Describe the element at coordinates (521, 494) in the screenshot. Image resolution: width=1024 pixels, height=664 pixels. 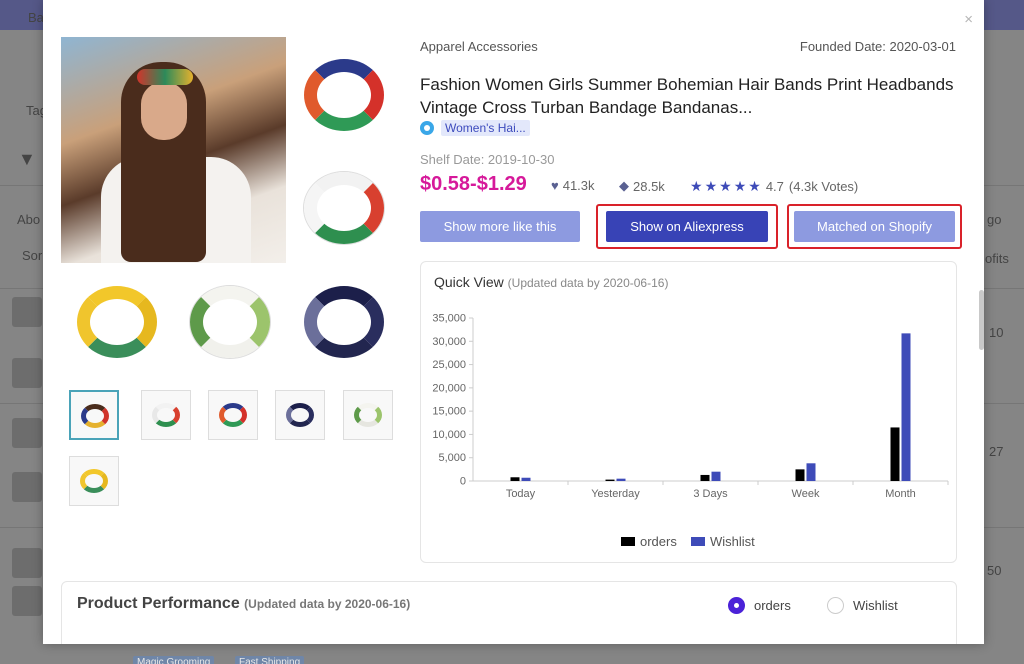
I see `x-tick-label: Today` at that location.